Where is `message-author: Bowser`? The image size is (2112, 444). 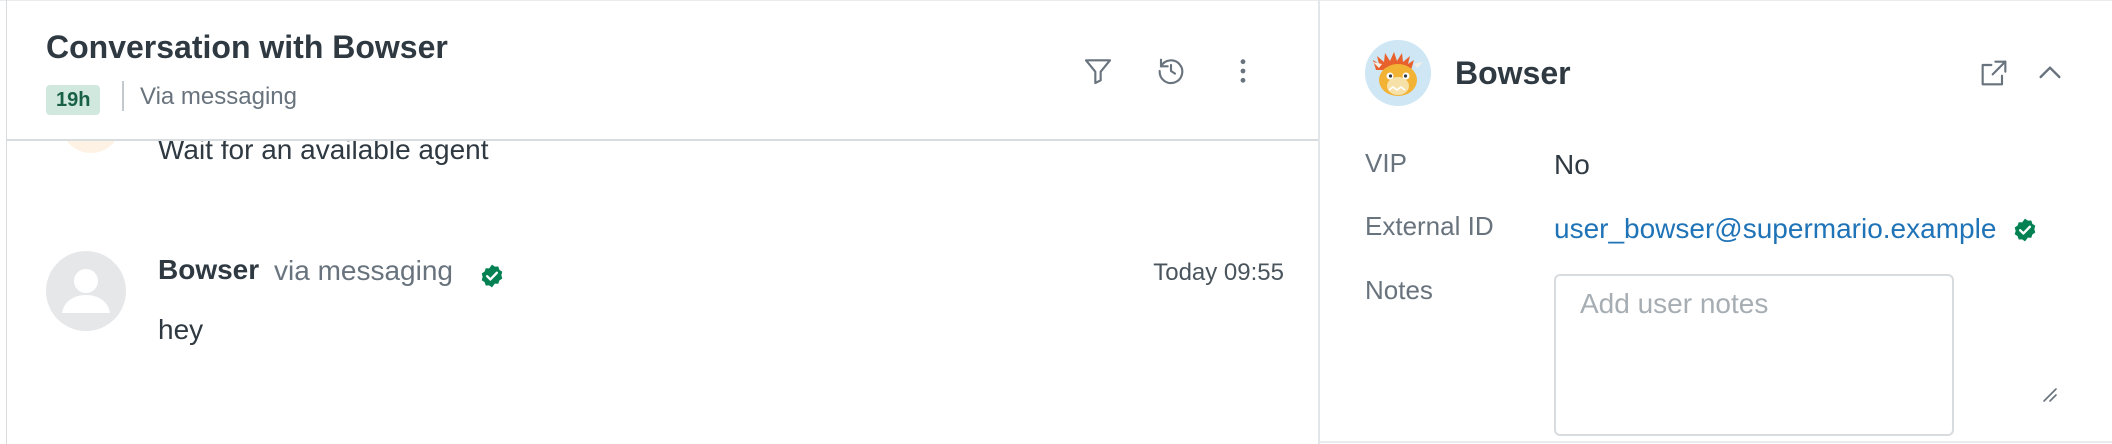
message-author: Bowser is located at coordinates (209, 269).